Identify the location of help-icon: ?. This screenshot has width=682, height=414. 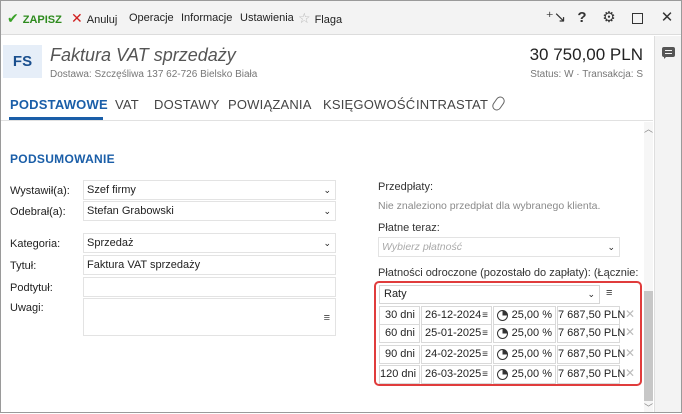
(582, 17).